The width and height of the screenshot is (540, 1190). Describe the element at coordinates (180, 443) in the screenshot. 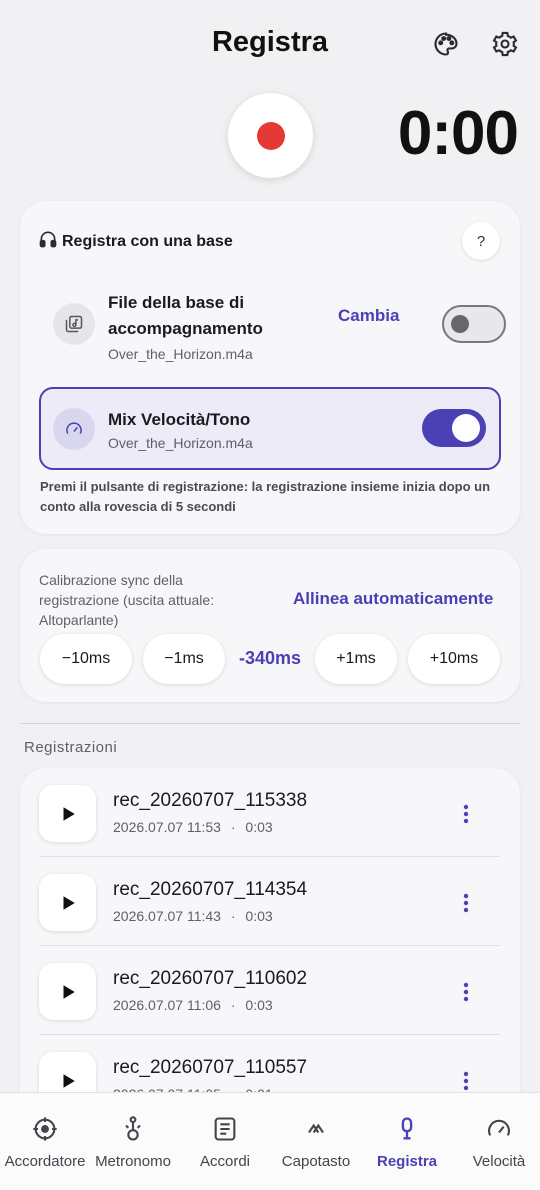

I see `mix-file-name: Over_the_Horizon.m4a` at that location.